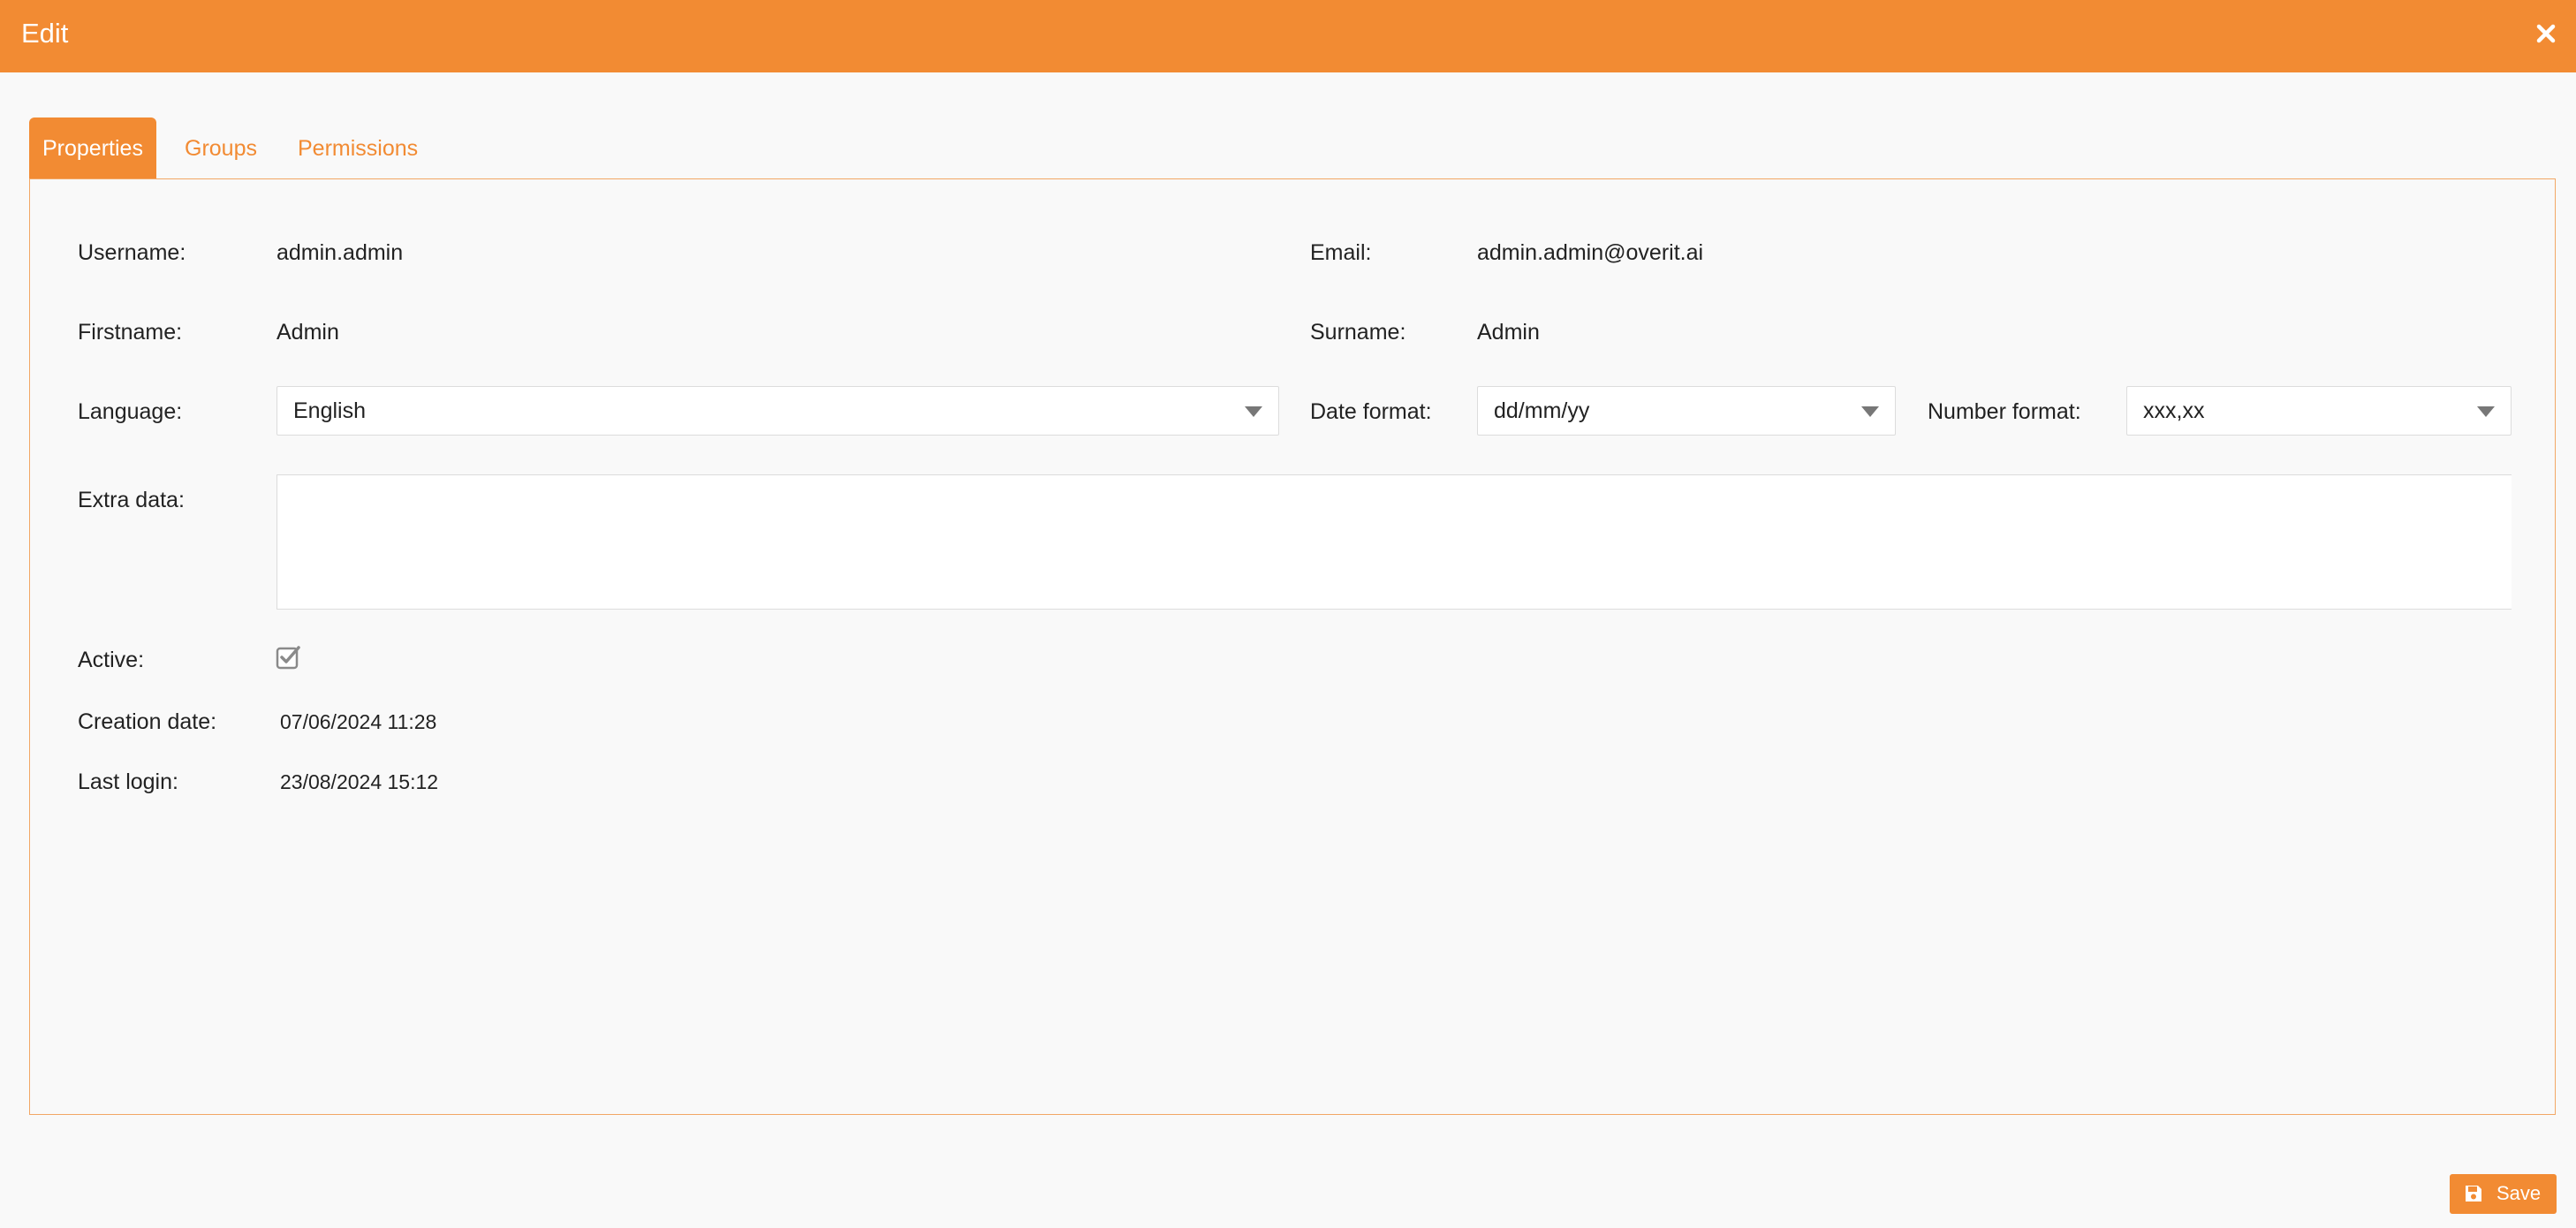 Image resolution: width=2576 pixels, height=1228 pixels. What do you see at coordinates (2473, 1194) in the screenshot?
I see `floppy-disk-icon` at bounding box center [2473, 1194].